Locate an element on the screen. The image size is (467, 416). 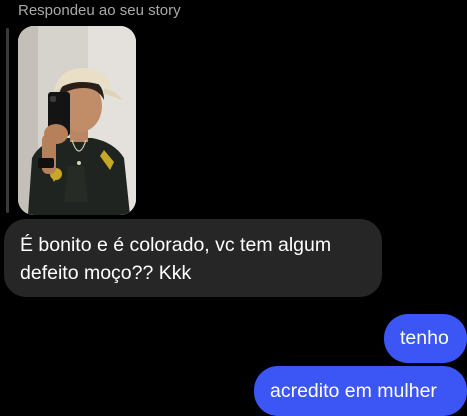
sent-message-bubble: tenho is located at coordinates (425, 338).